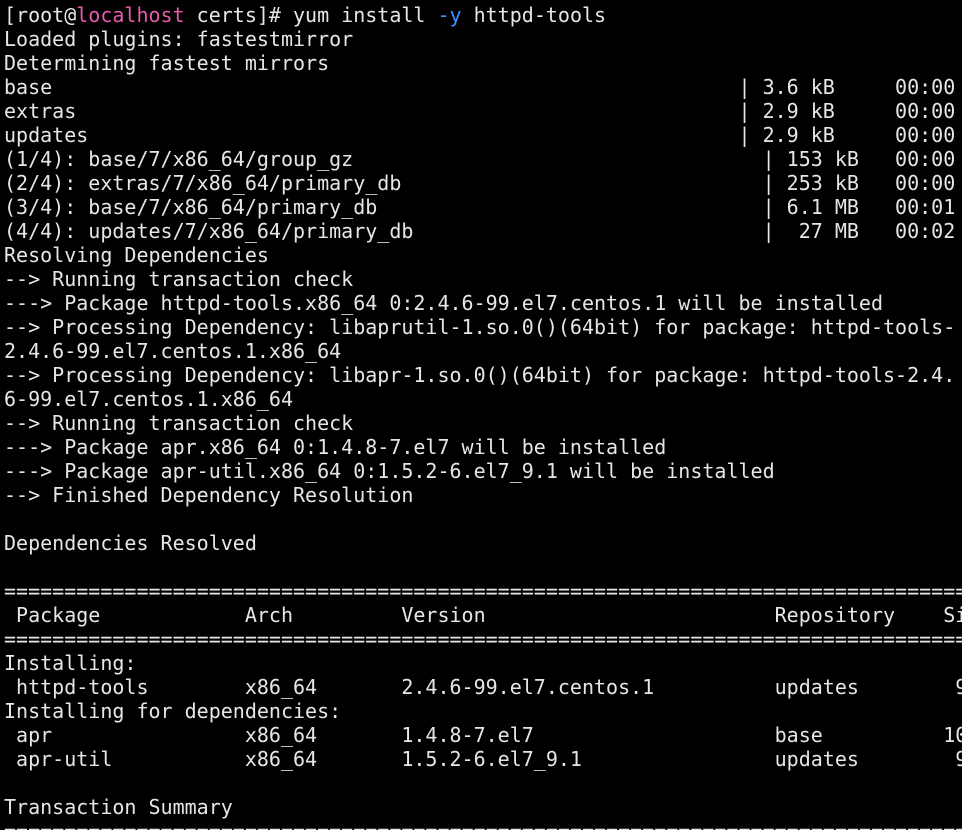 Image resolution: width=962 pixels, height=830 pixels. Describe the element at coordinates (173, 351) in the screenshot. I see `output-line: 2.4.6-99.el7.centos.1.x86_64` at that location.